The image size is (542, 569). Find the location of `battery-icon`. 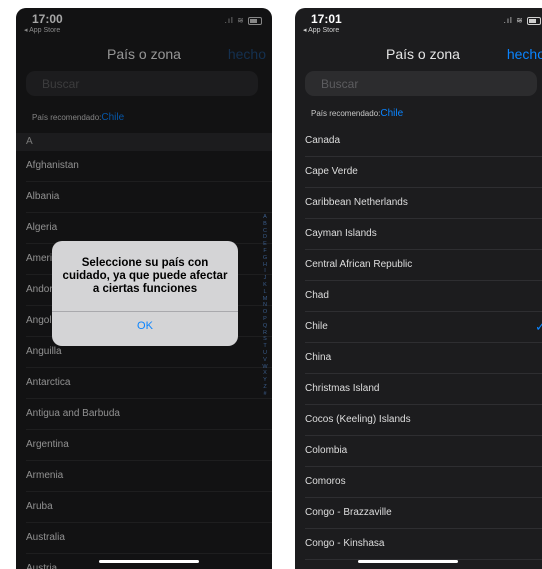

battery-icon is located at coordinates (534, 20).